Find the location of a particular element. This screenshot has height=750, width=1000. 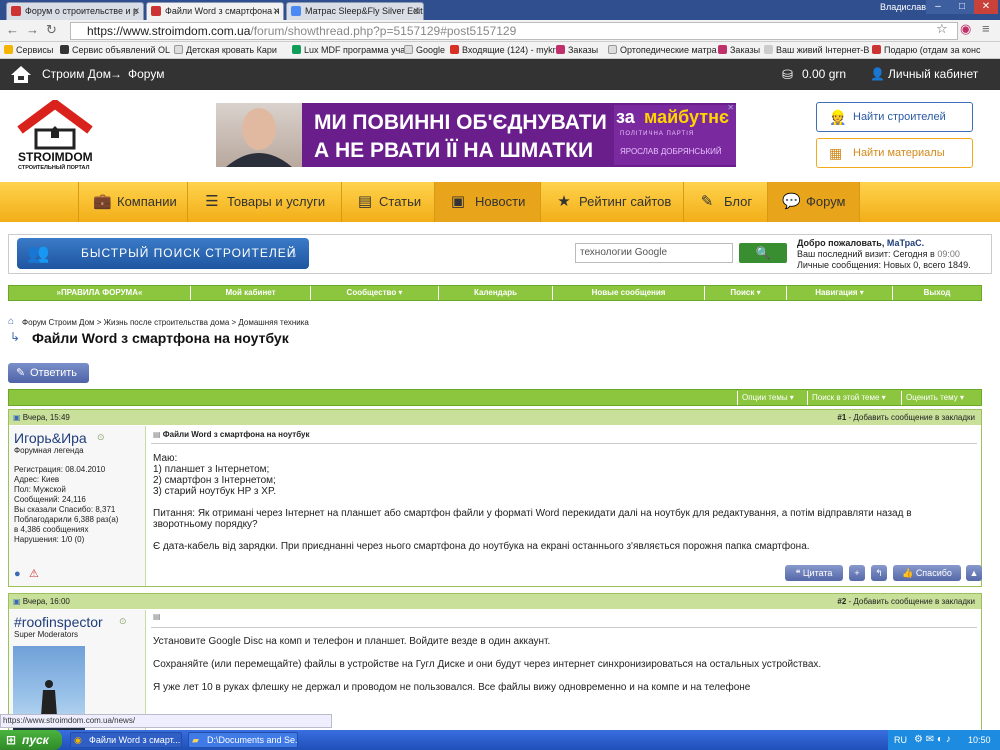

browser-tab-active: Файли Word з смартфона н ✕ is located at coordinates (215, 11).